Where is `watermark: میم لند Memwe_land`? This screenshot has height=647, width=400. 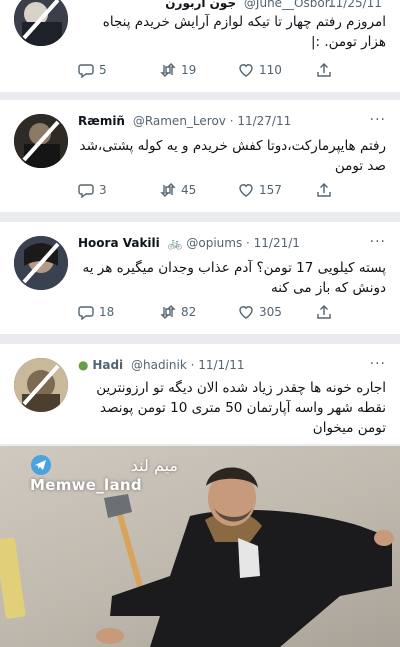
watermark: میم لند Memwe_land is located at coordinates (104, 474).